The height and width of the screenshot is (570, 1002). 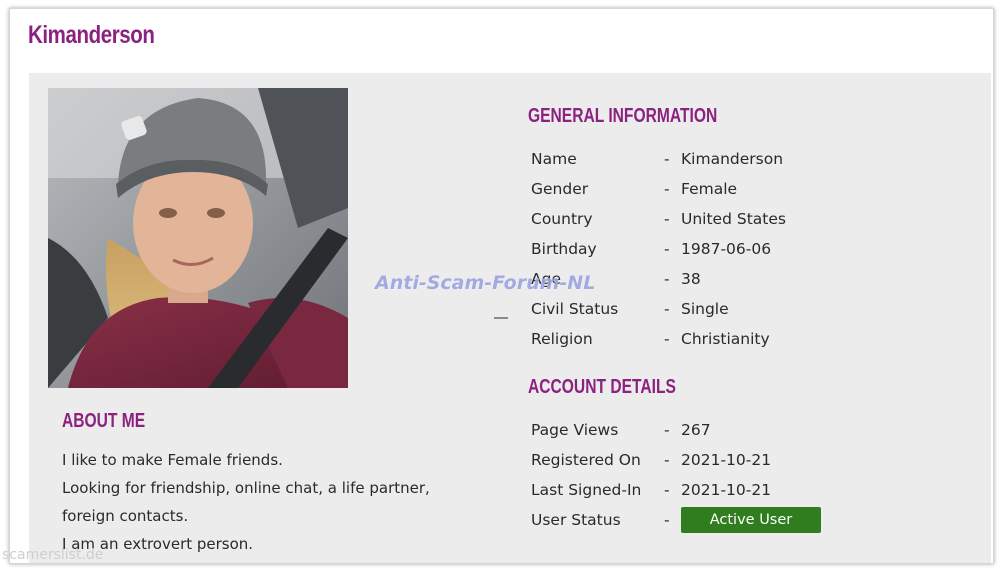 What do you see at coordinates (726, 249) in the screenshot?
I see `info-value: 1987-06-06` at bounding box center [726, 249].